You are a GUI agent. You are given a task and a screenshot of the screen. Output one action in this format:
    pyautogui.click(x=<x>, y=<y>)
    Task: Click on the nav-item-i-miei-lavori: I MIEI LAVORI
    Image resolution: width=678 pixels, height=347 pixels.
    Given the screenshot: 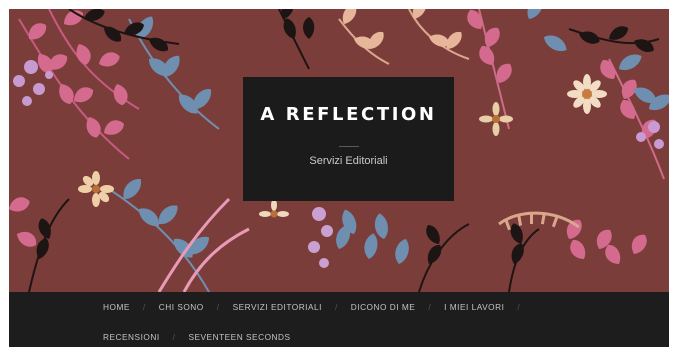 What is the action you would take?
    pyautogui.click(x=474, y=307)
    